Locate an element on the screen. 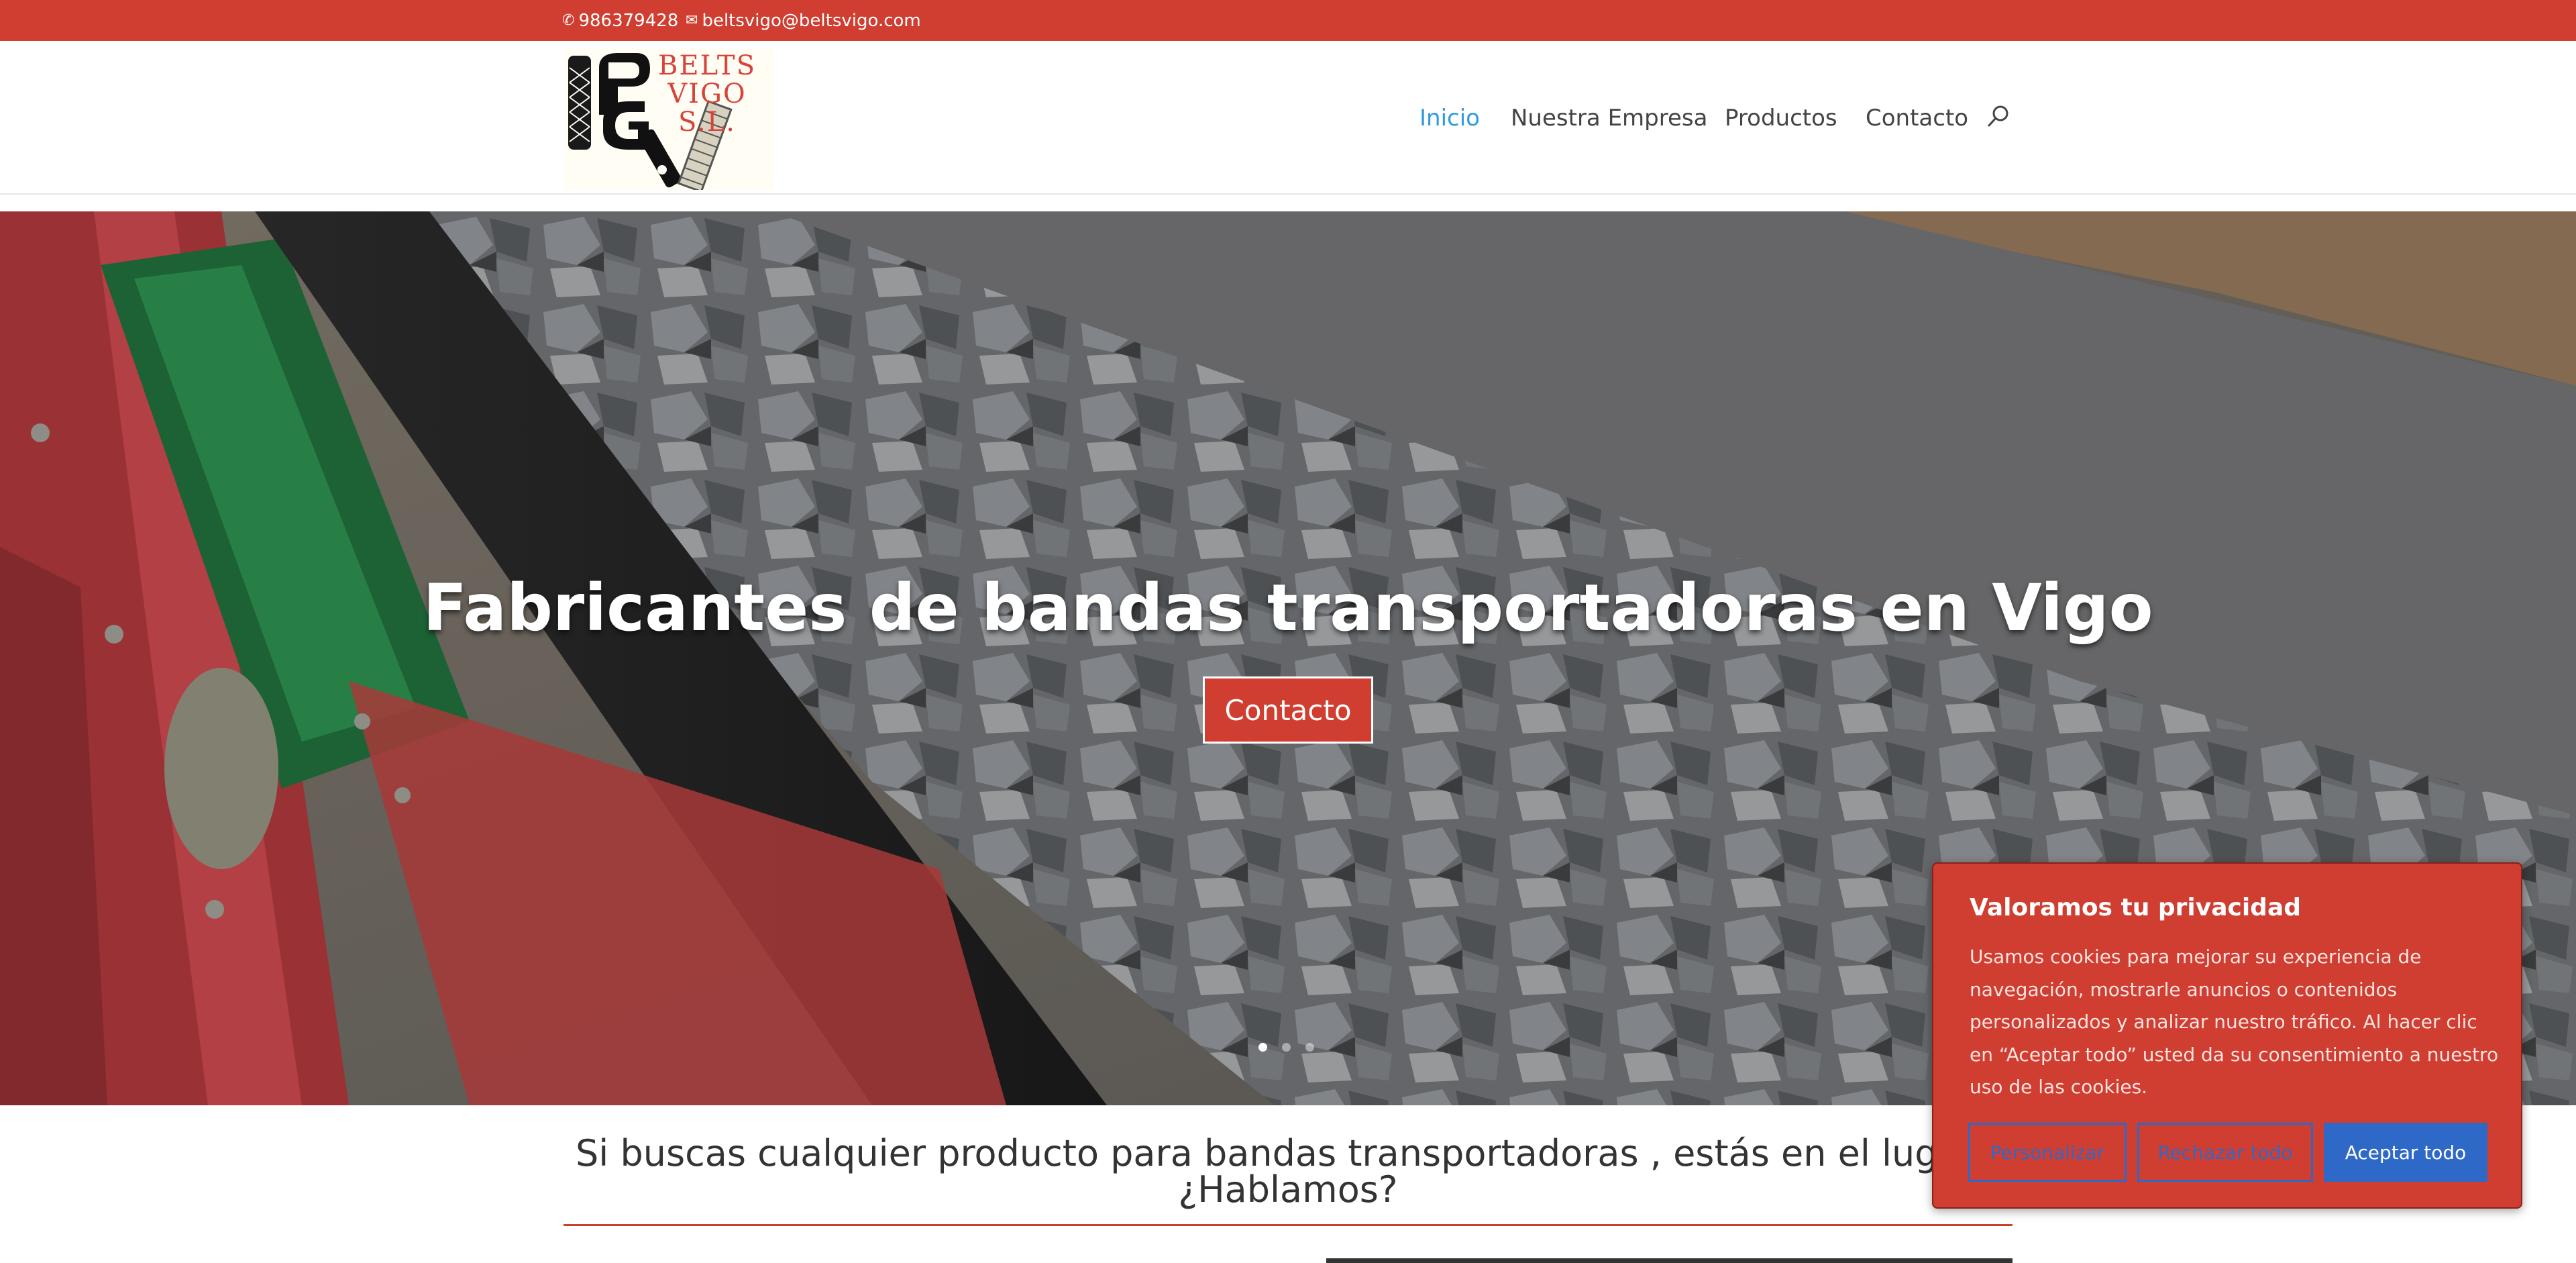 The image size is (2576, 1263). logo-line-2: VIGO is located at coordinates (707, 94).